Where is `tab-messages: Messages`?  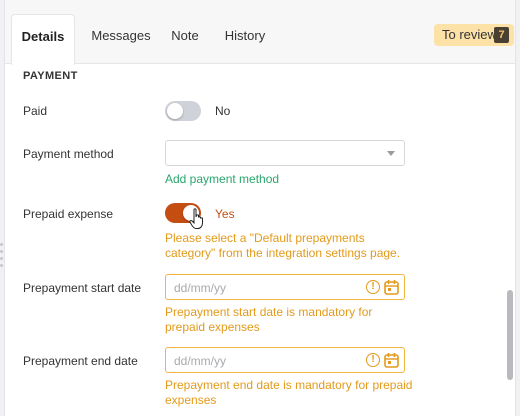 tab-messages: Messages is located at coordinates (121, 36).